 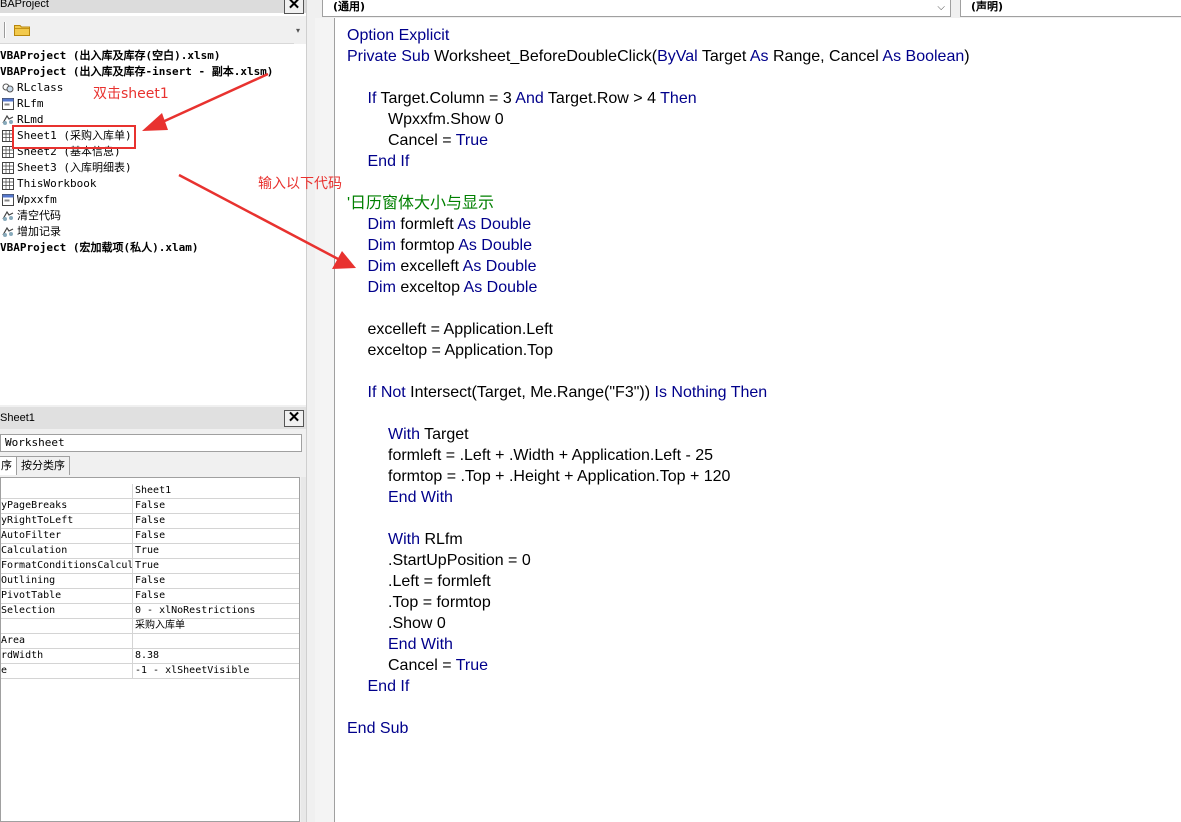 I want to click on code-line: Dim formtop As Double, so click(x=450, y=245).